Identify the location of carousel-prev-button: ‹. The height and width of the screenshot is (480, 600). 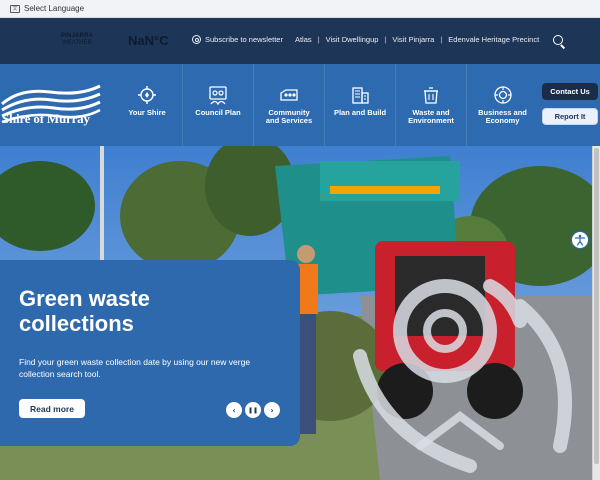
(234, 410).